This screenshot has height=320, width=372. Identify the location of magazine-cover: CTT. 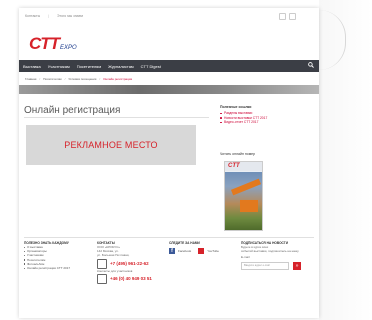
(243, 196).